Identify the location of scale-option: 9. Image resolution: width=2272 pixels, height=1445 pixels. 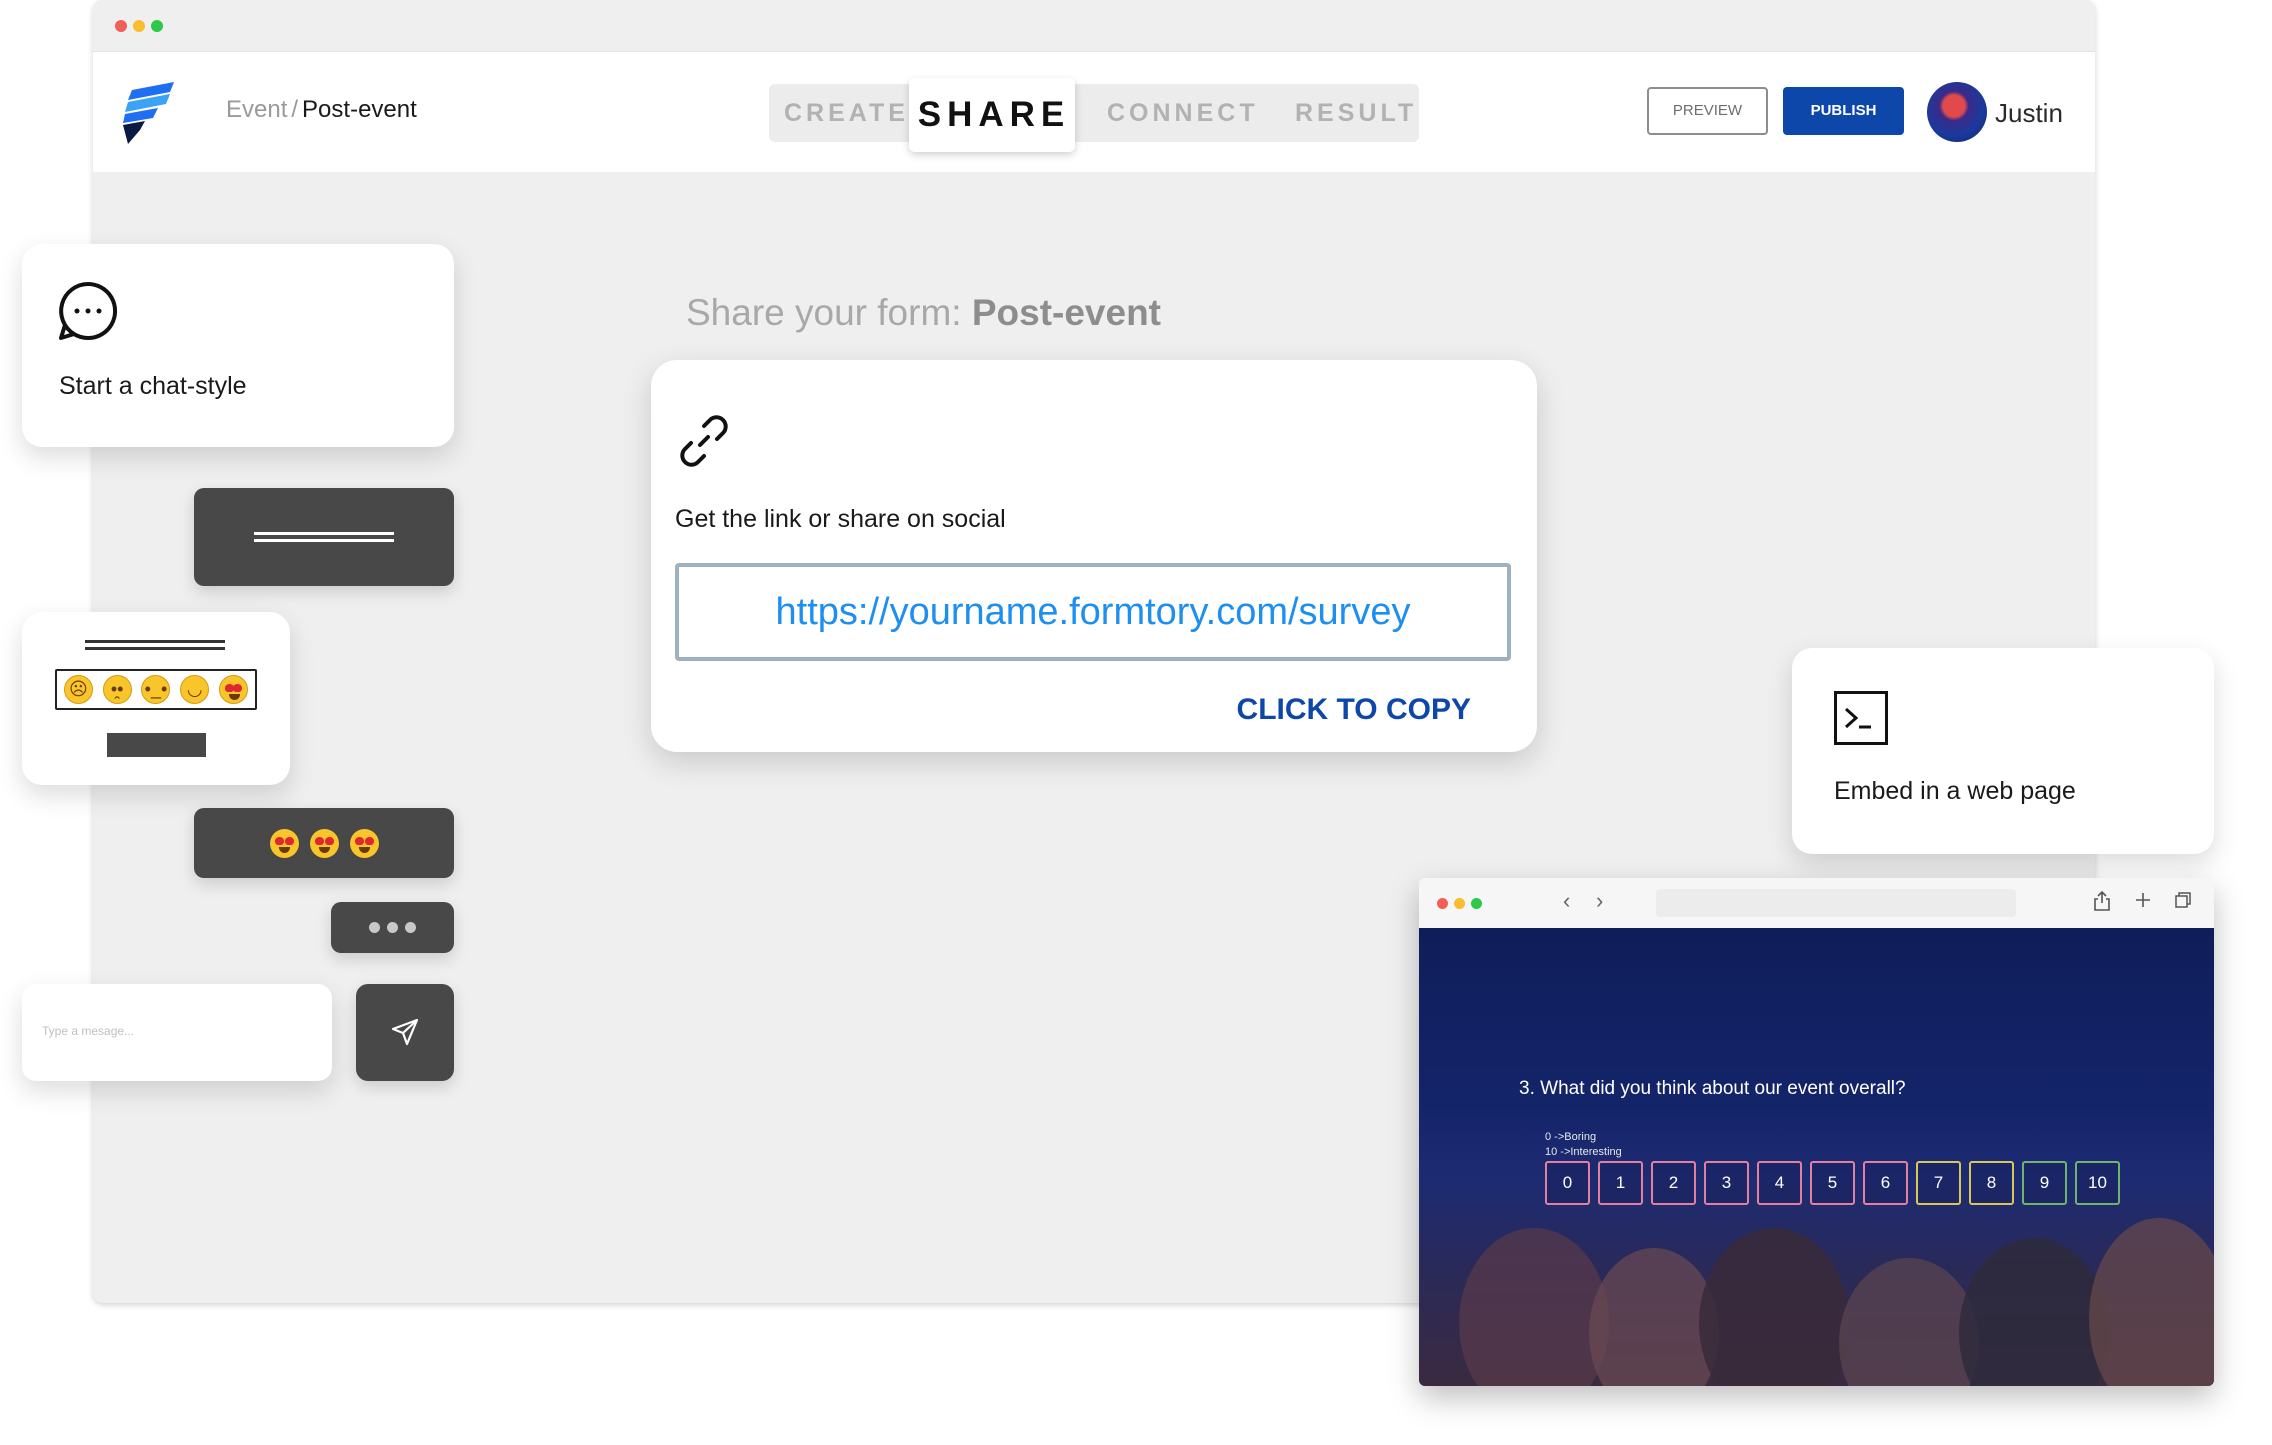
(2044, 1183).